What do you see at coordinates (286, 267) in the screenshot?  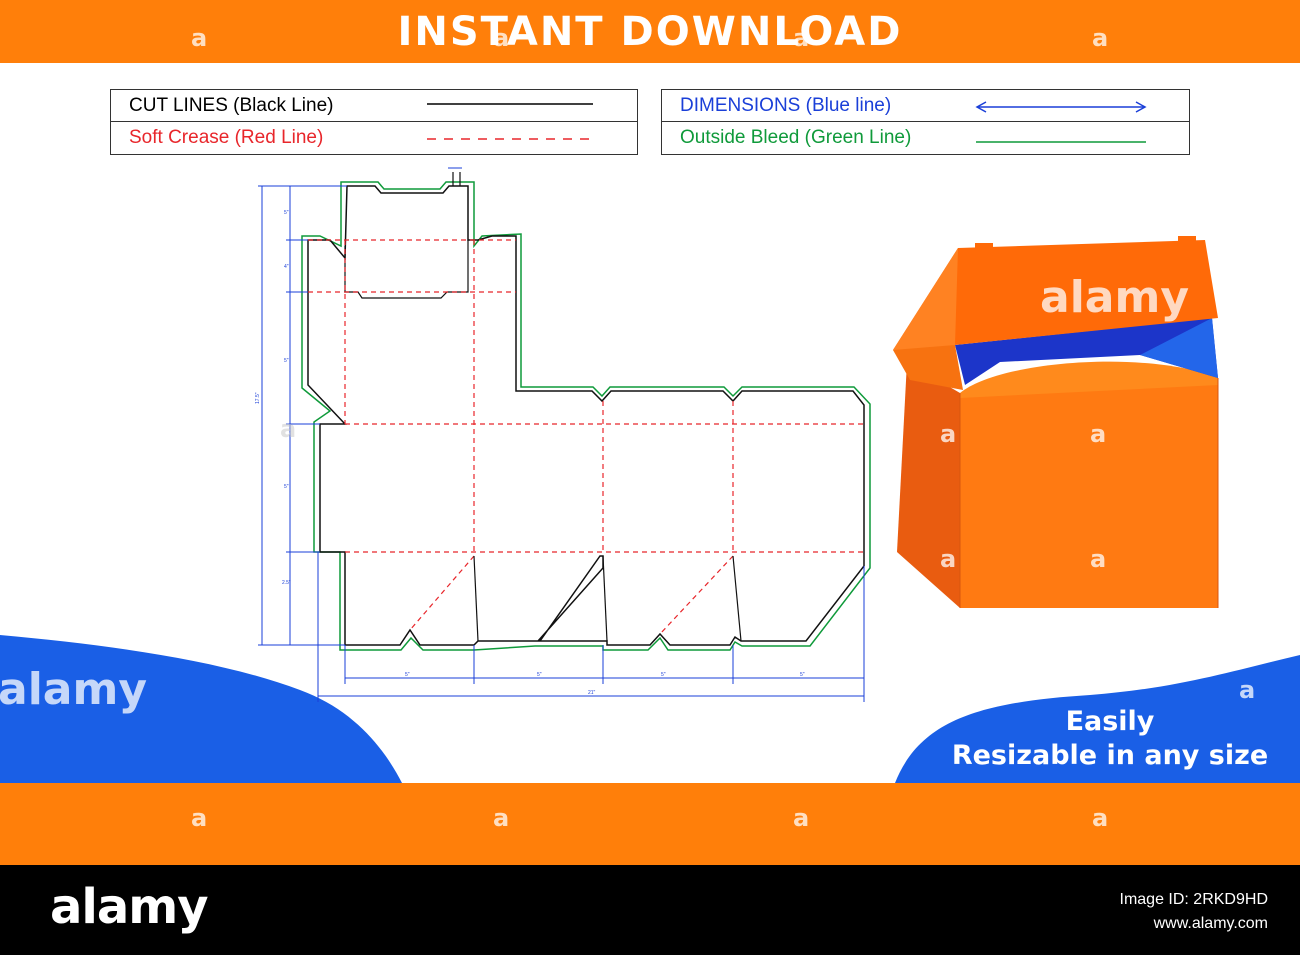 I see `dim-v-seg-2: 4"` at bounding box center [286, 267].